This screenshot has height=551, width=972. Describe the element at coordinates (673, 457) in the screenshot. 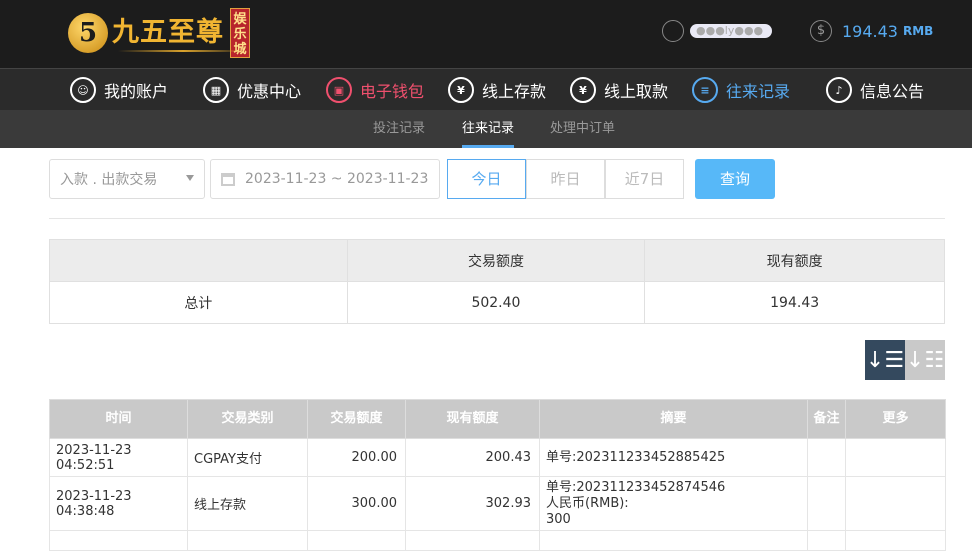

I see `summary-cell: 单号:202311233452885425` at that location.